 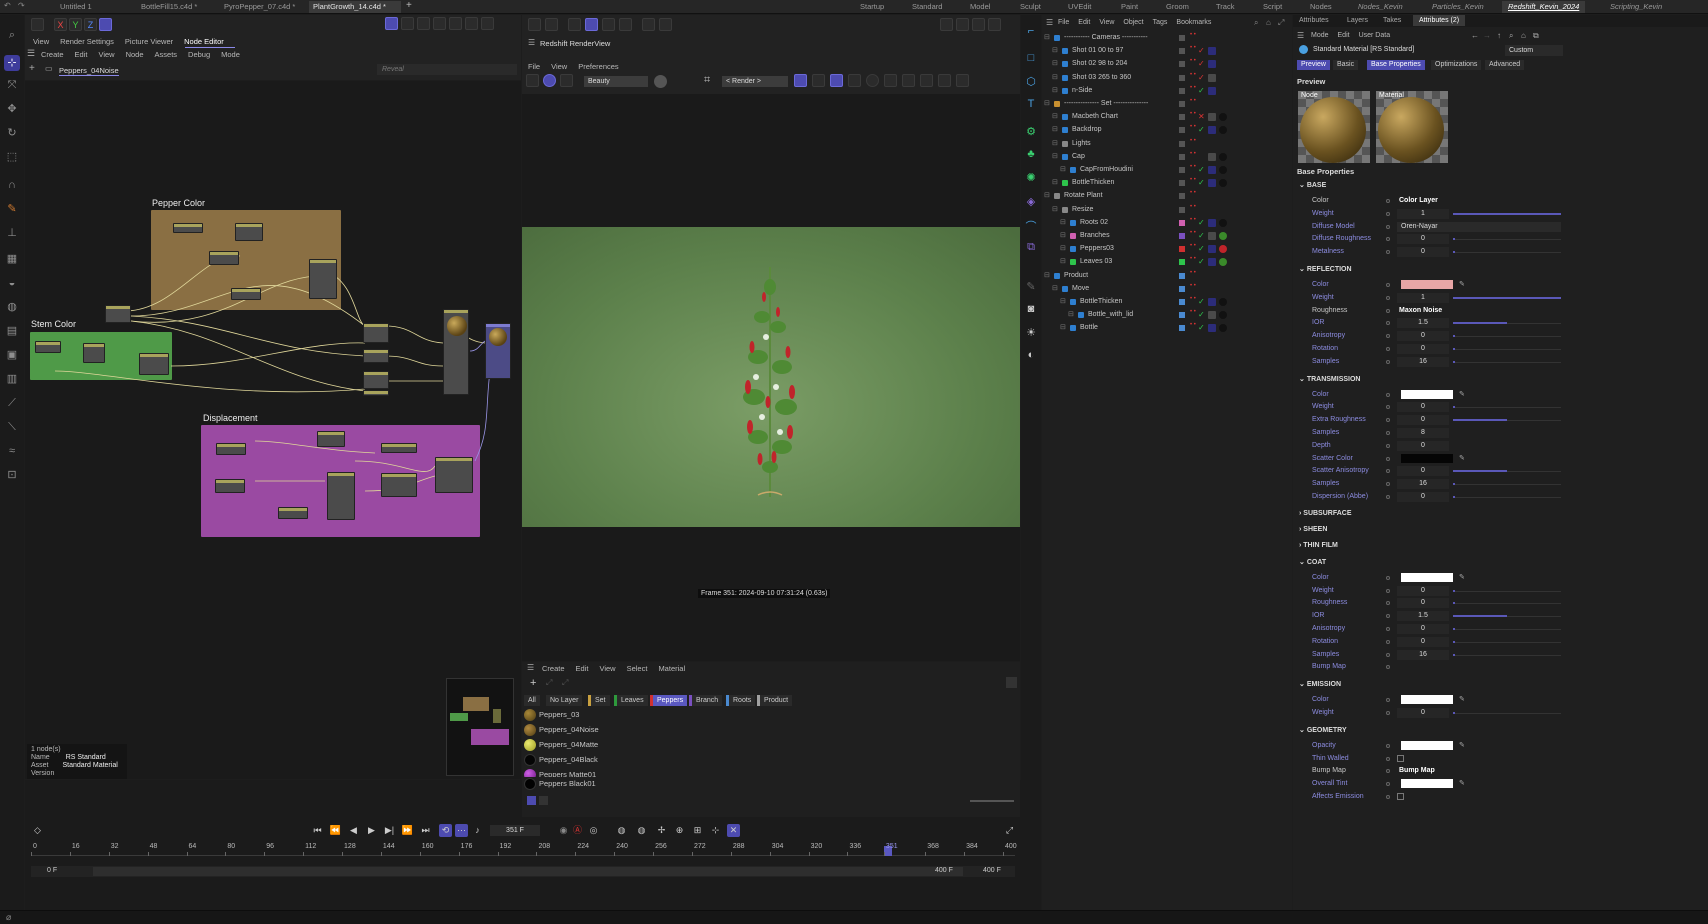 I want to click on new-window-icon: ⧉, so click(x=1536, y=36).